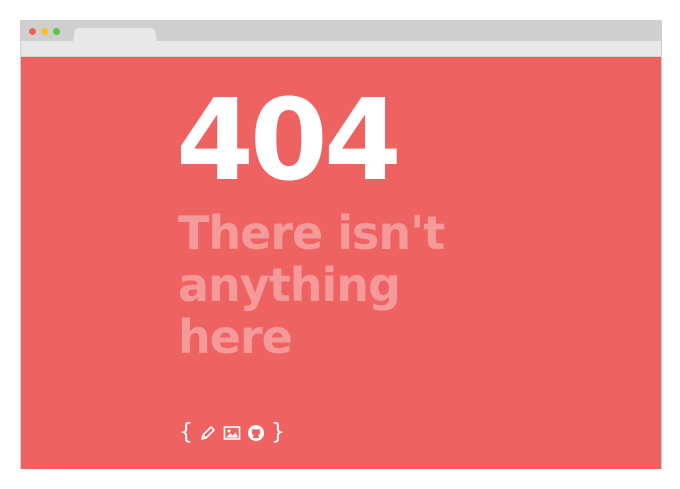 The height and width of the screenshot is (489, 680). I want to click on maximize-window-button, so click(56, 31).